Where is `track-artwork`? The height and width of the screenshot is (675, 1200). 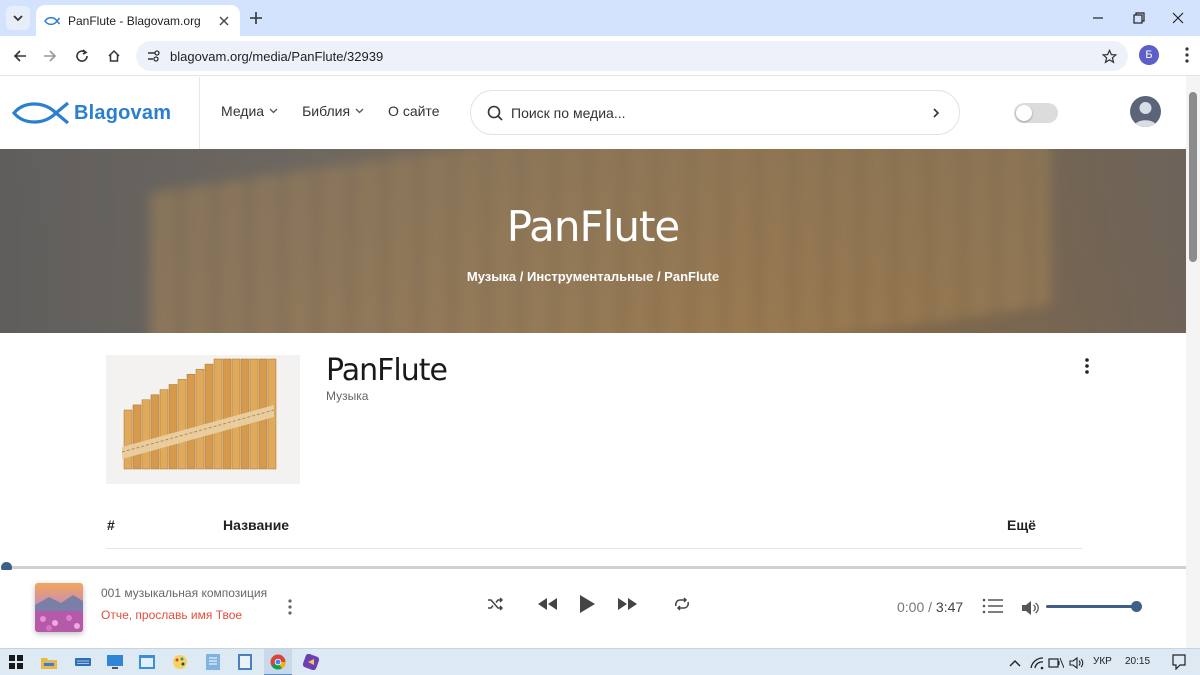 track-artwork is located at coordinates (59, 607).